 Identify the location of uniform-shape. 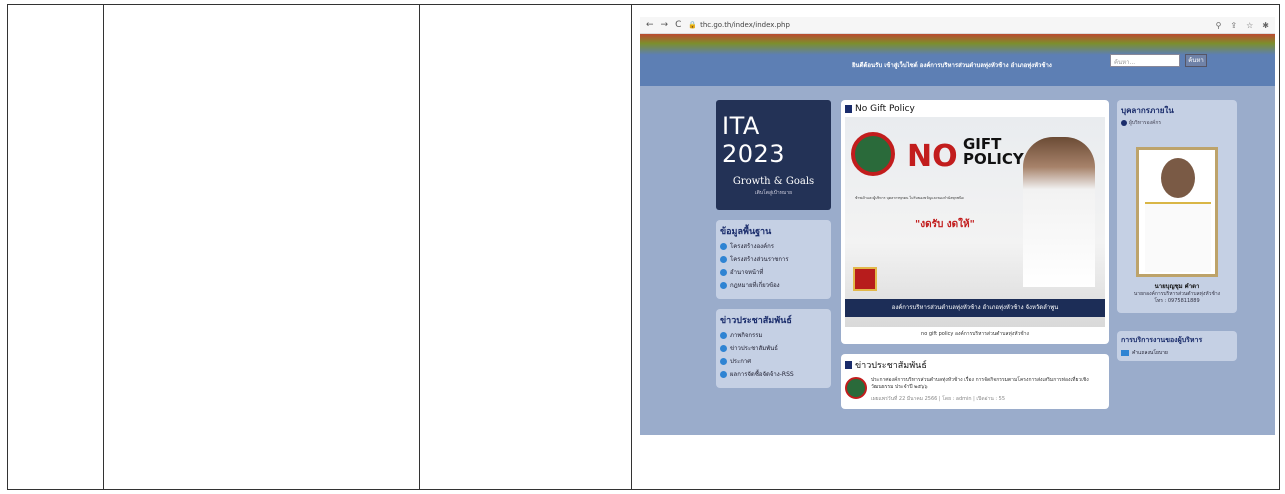
(1178, 237).